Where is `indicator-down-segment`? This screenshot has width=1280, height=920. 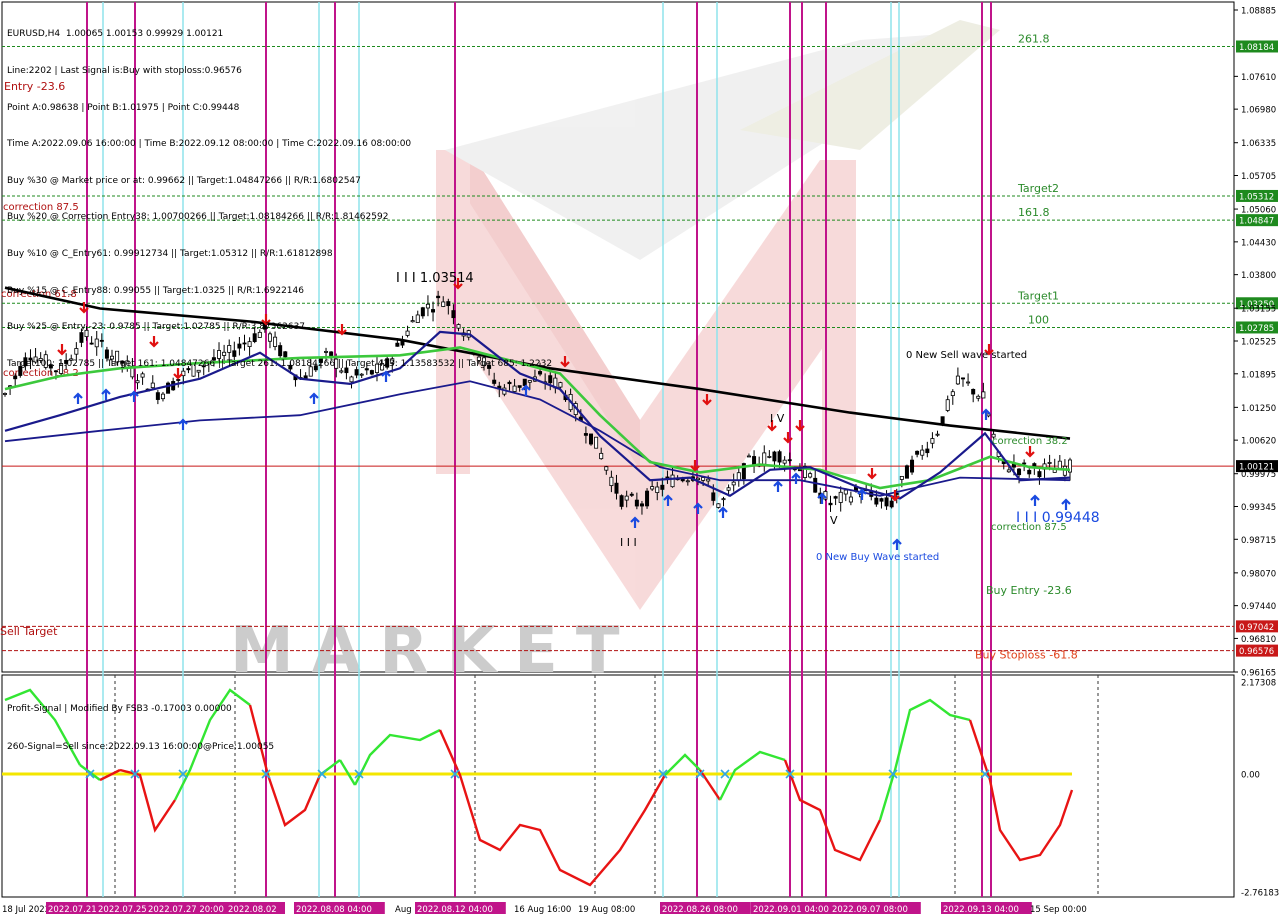
indicator-down-segment is located at coordinates (552, 808).